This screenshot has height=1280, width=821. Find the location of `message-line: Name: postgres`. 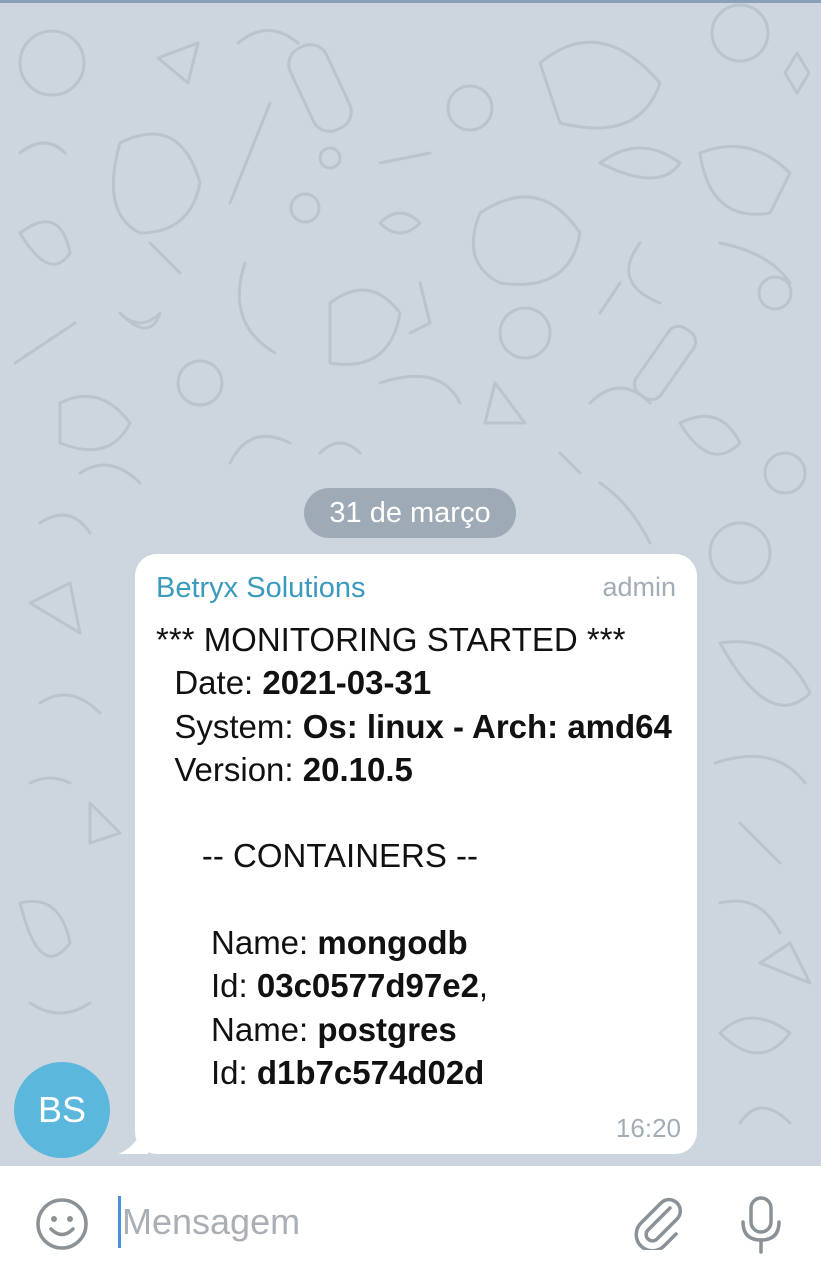

message-line: Name: postgres is located at coordinates (421, 1029).